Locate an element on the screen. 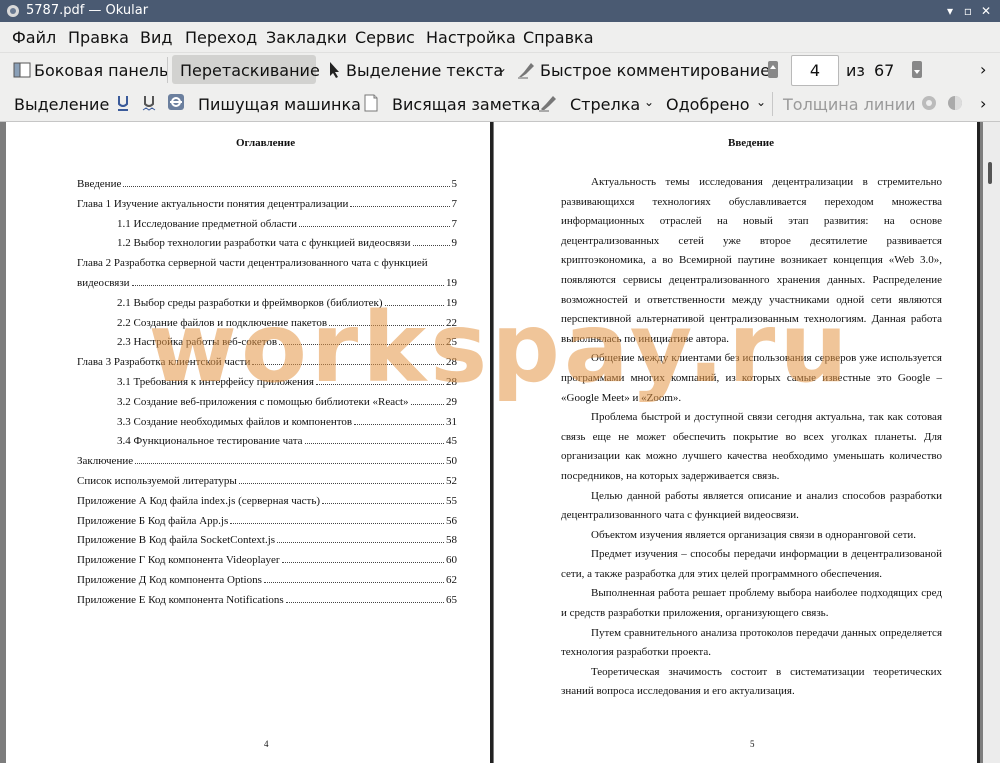  window-titlebar: 5787.pdf — Okular ▾ ▫ ✕ is located at coordinates (500, 11).